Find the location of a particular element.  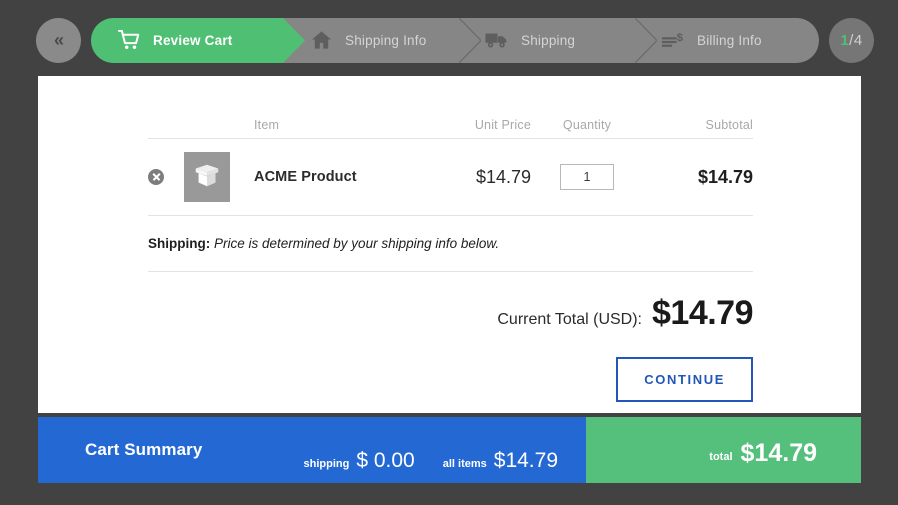

current-total-label: Current Total (USD): is located at coordinates (569, 319).